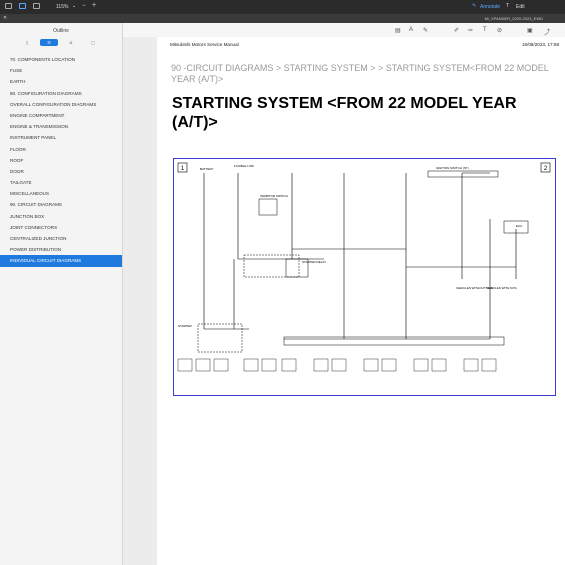  I want to click on page-header-left: Mitsubishi Motors Service Manual, so click(204, 44).